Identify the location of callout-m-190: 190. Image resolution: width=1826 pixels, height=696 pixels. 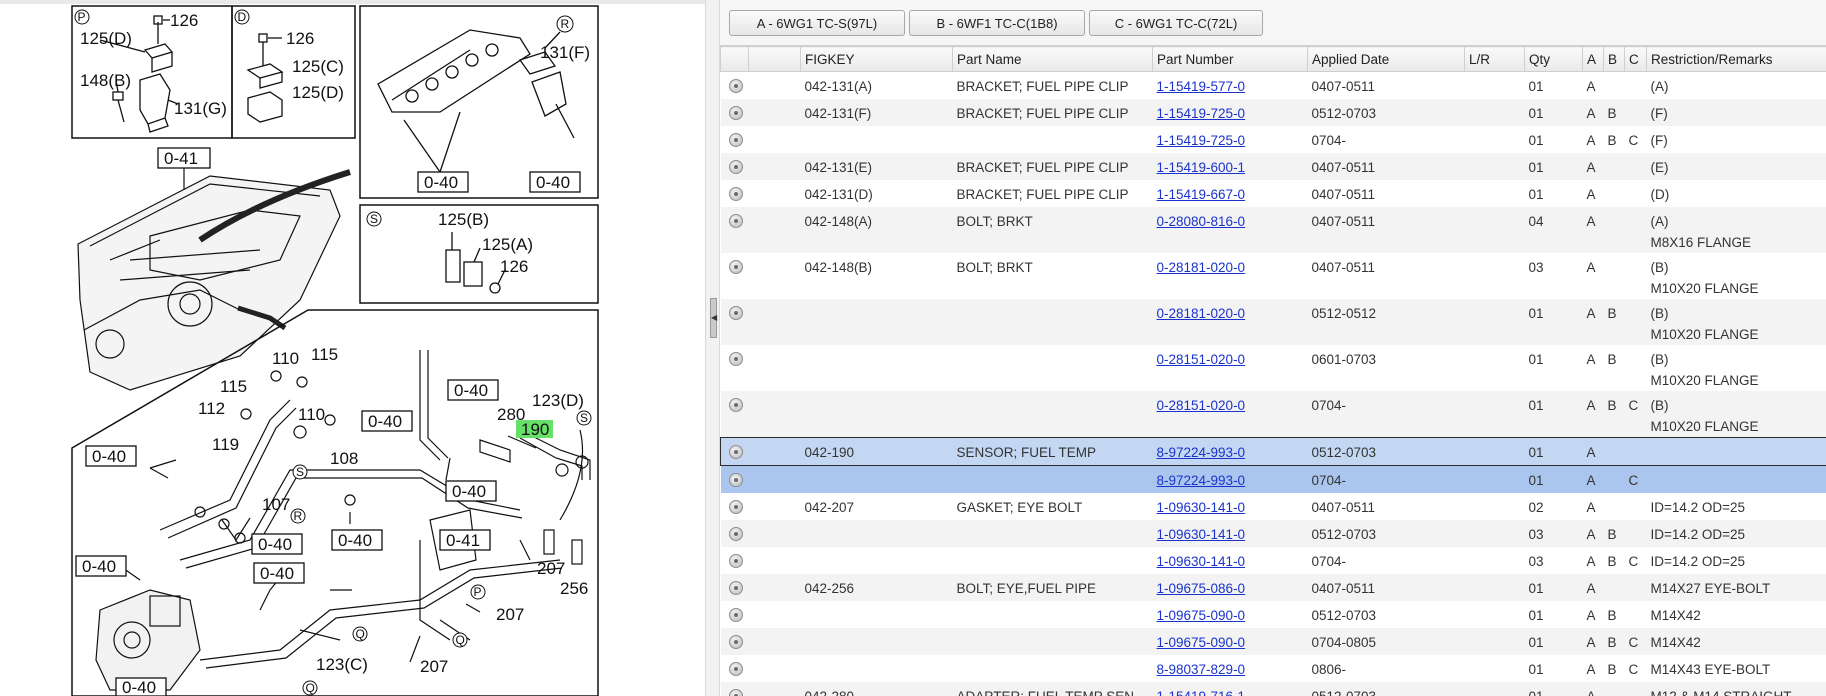
(535, 429).